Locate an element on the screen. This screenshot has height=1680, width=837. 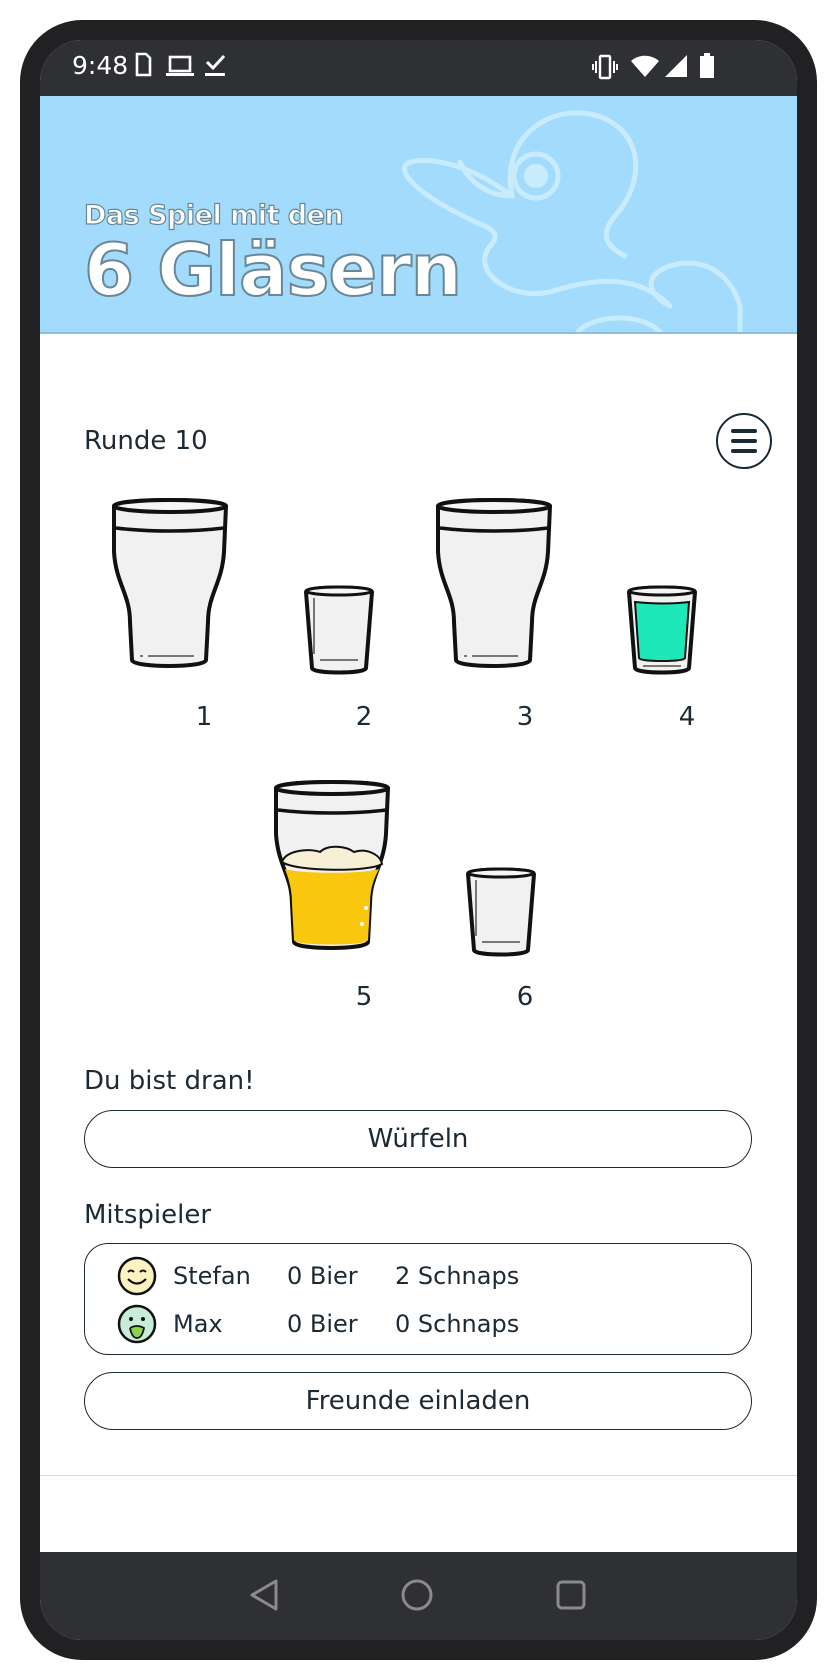
navigation-bar is located at coordinates (418, 1596).